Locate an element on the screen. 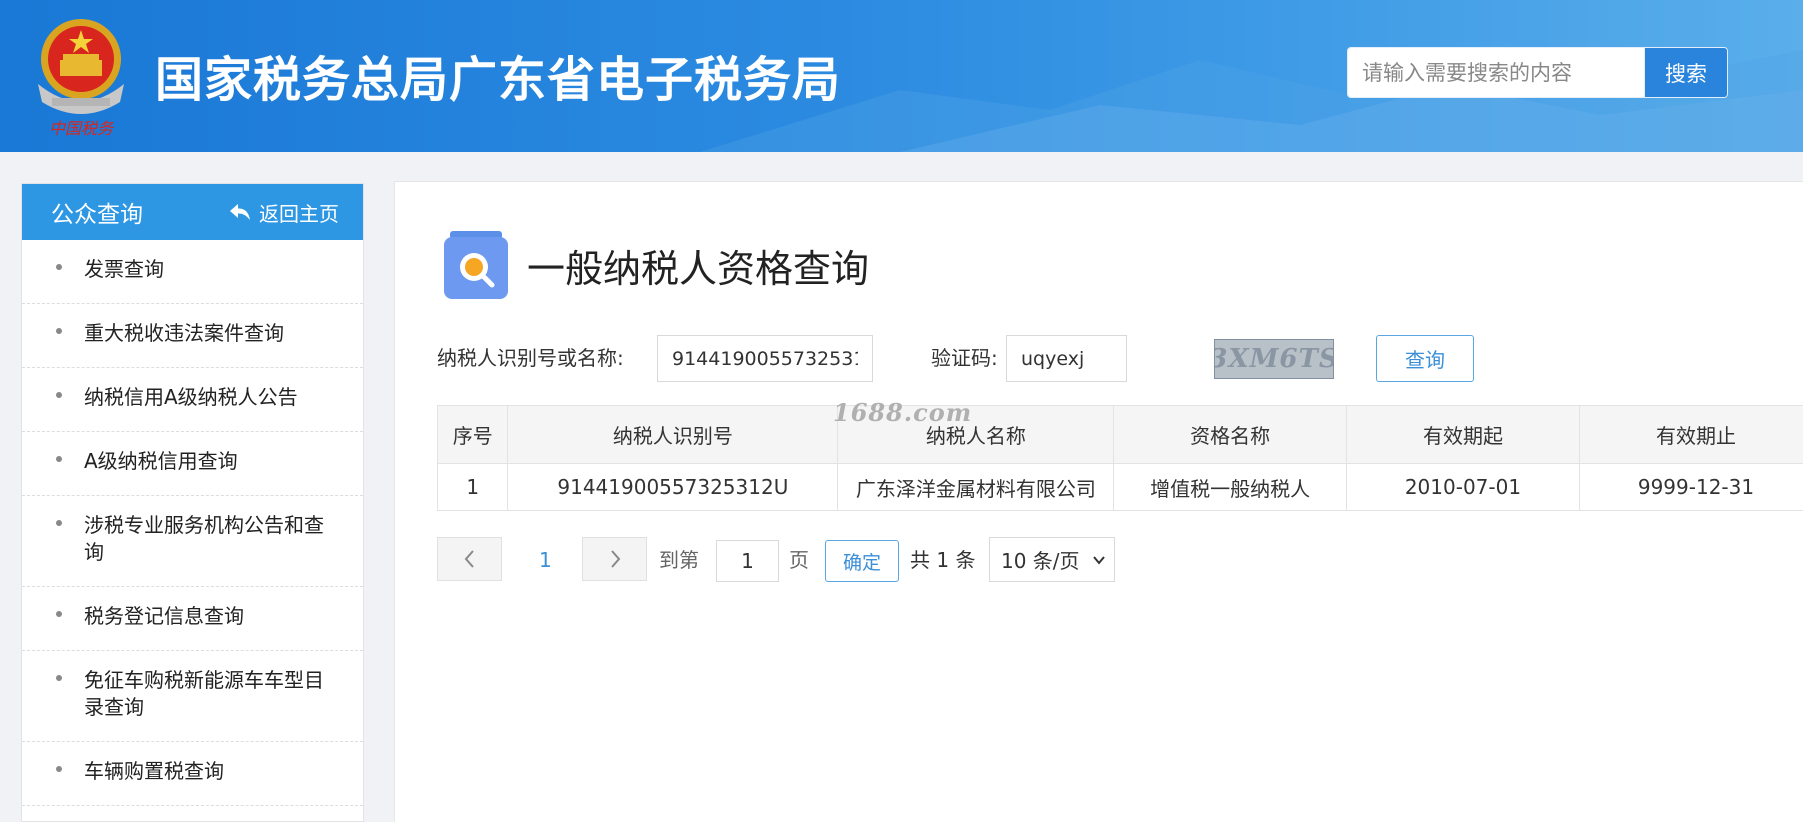 The height and width of the screenshot is (822, 1803). sidebar-item-label: 重大税收违法案件查询 is located at coordinates (184, 333).